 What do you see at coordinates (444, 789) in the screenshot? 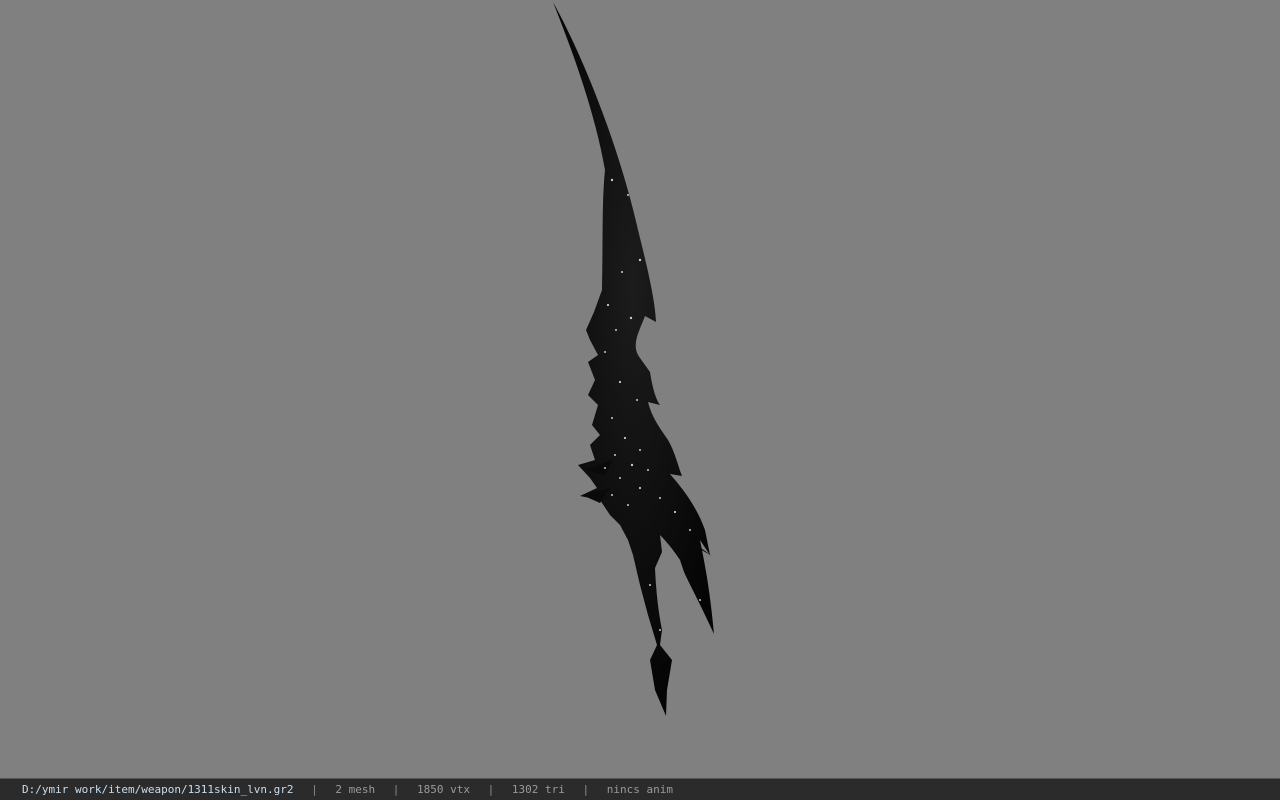
I see `status-vertex-count: 1850 vtx` at bounding box center [444, 789].